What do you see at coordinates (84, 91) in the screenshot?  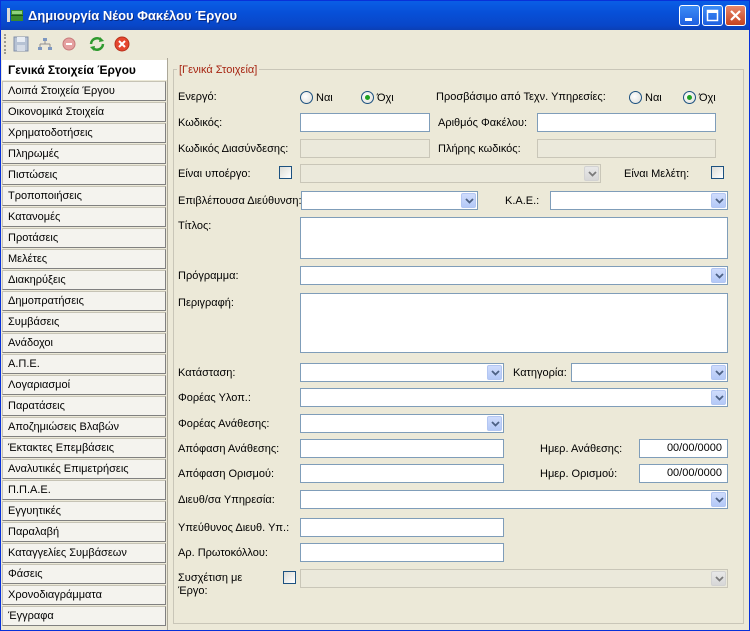 I see `nav-item-other-data: Λοιπά Στοιχεία Έργου` at bounding box center [84, 91].